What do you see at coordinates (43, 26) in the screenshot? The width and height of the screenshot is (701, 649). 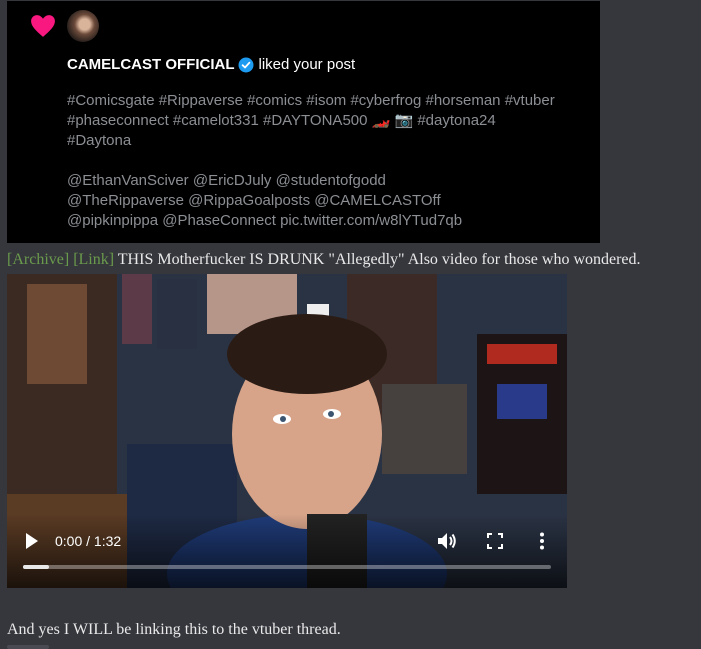 I see `heart-icon` at bounding box center [43, 26].